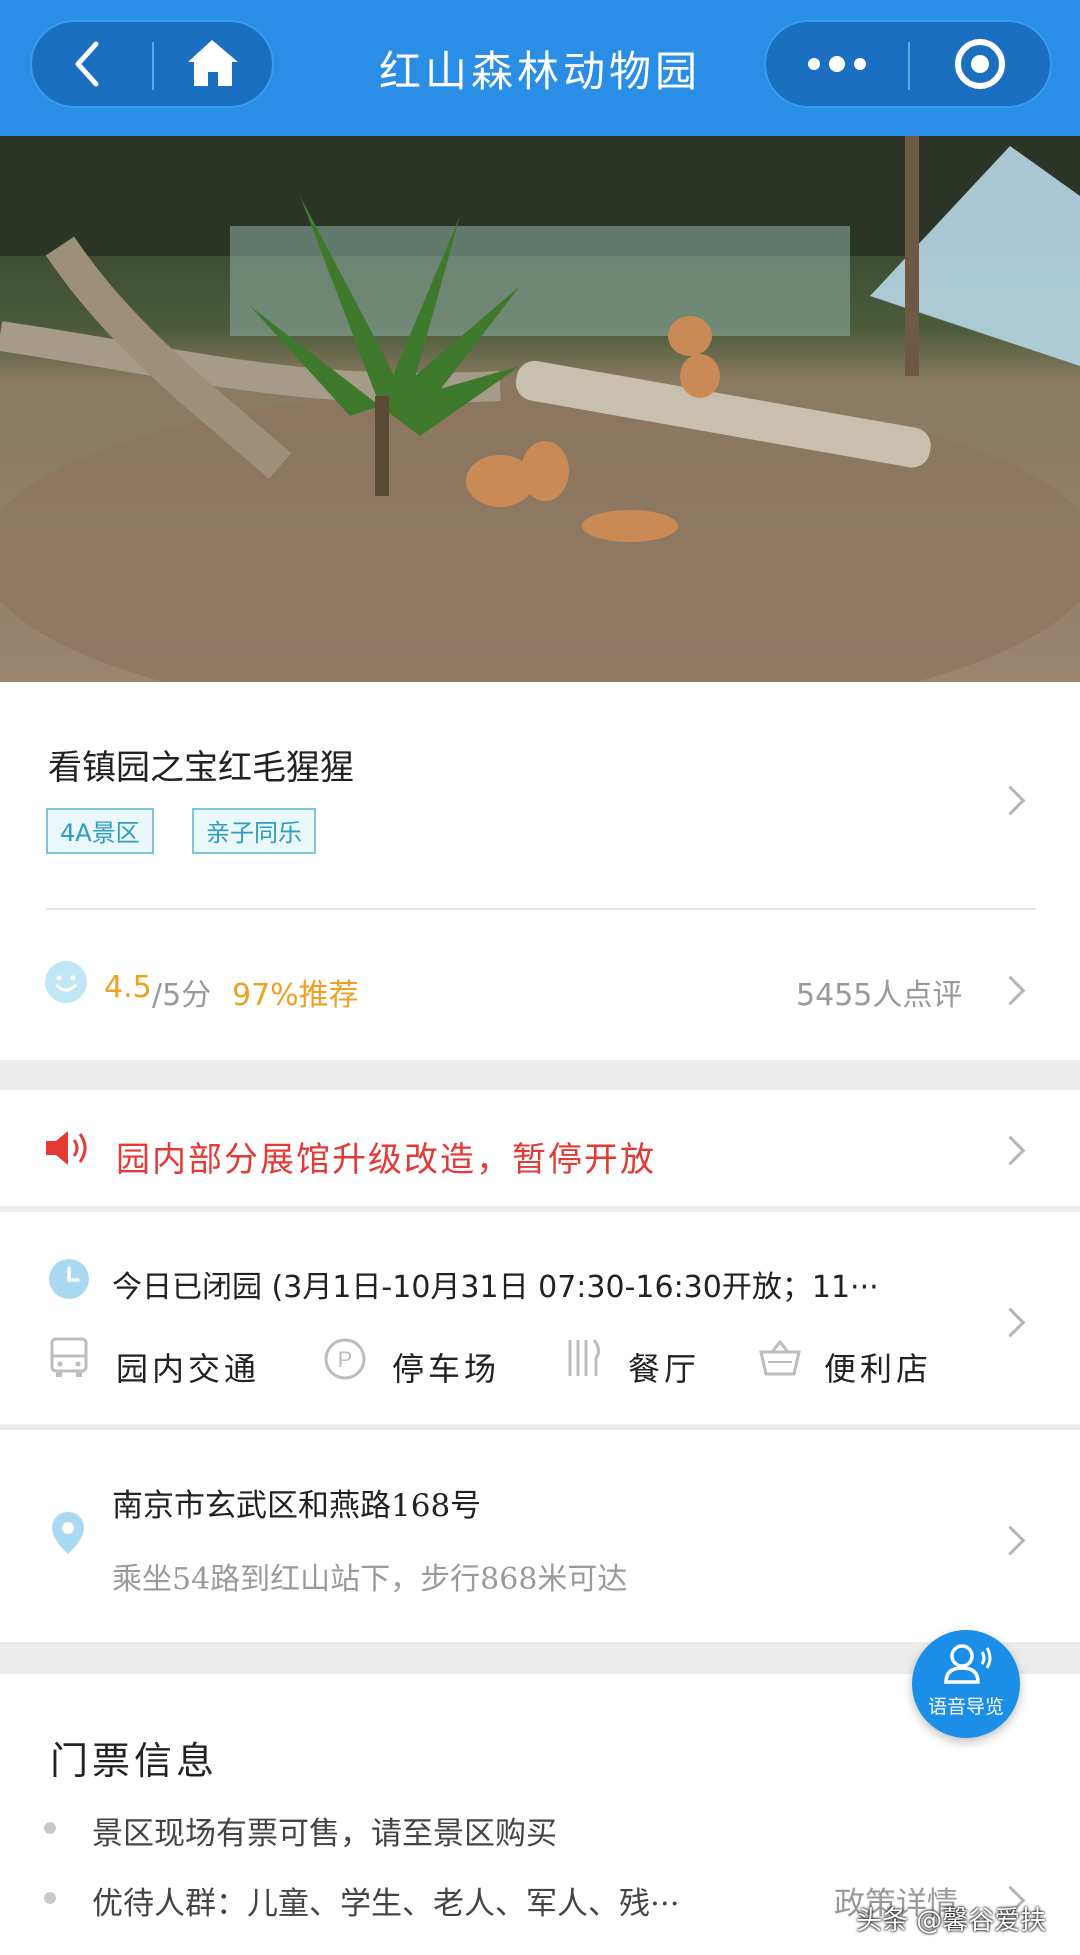  I want to click on chevron-left-icon, so click(87, 64).